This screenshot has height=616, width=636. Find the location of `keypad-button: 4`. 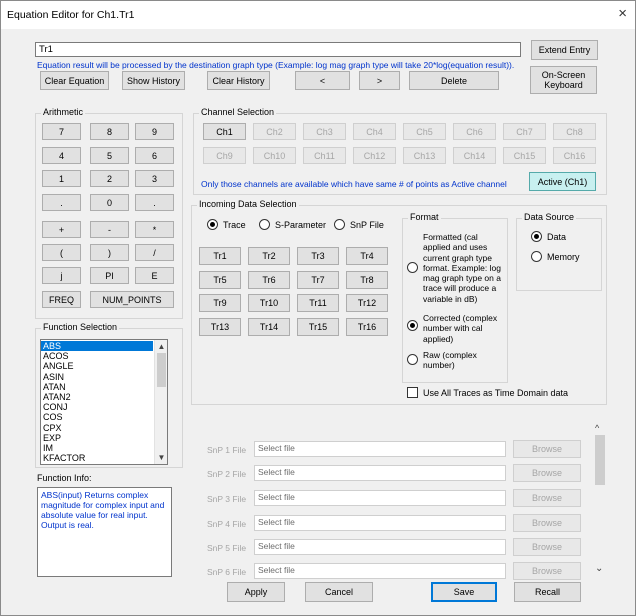

keypad-button: 4 is located at coordinates (61, 155).